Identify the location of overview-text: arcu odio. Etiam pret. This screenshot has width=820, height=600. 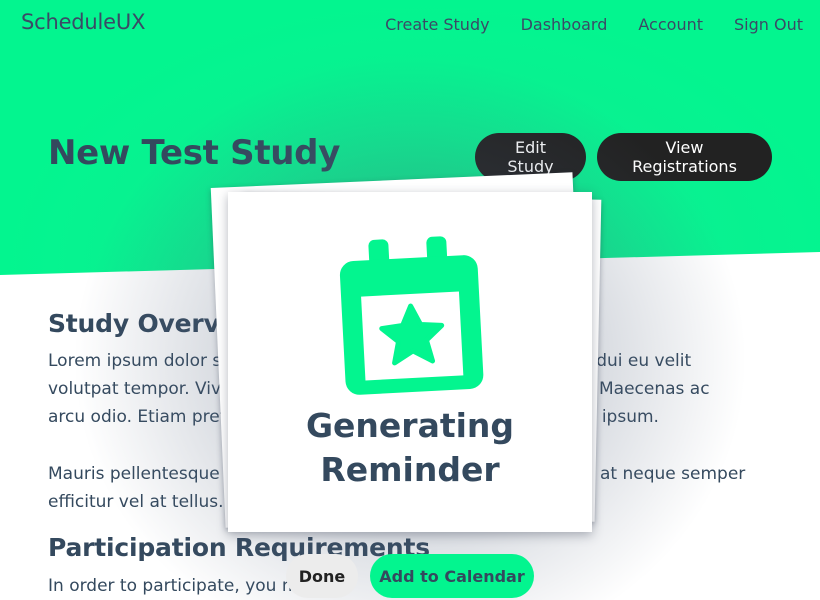
(137, 417).